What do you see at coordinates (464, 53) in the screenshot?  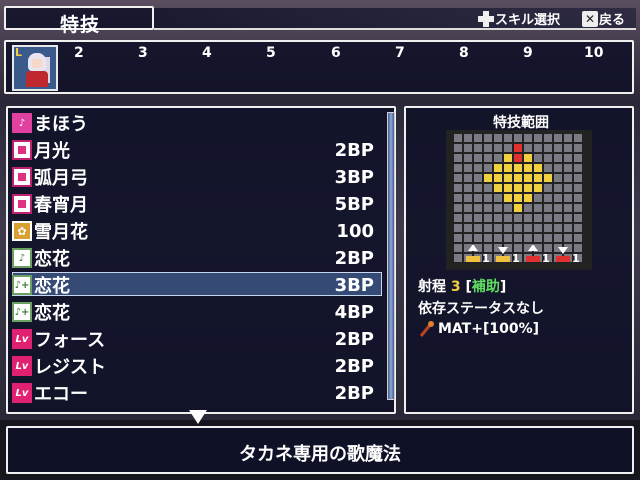 I see `party-slot-8: 8` at bounding box center [464, 53].